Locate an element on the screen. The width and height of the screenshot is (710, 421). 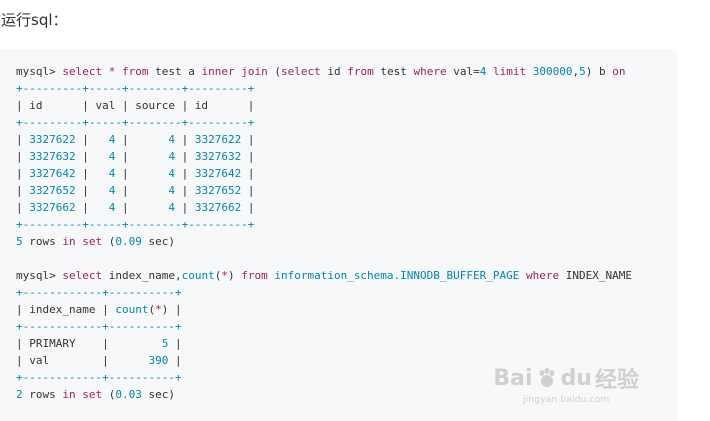
code-line: | 3327632 | 4 | 4 | 3327632 | is located at coordinates (324, 156).